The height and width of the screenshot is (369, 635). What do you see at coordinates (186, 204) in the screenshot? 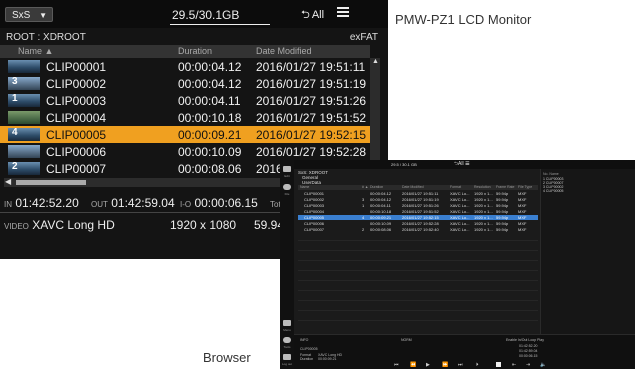
I see `io-label: I-O` at bounding box center [186, 204].